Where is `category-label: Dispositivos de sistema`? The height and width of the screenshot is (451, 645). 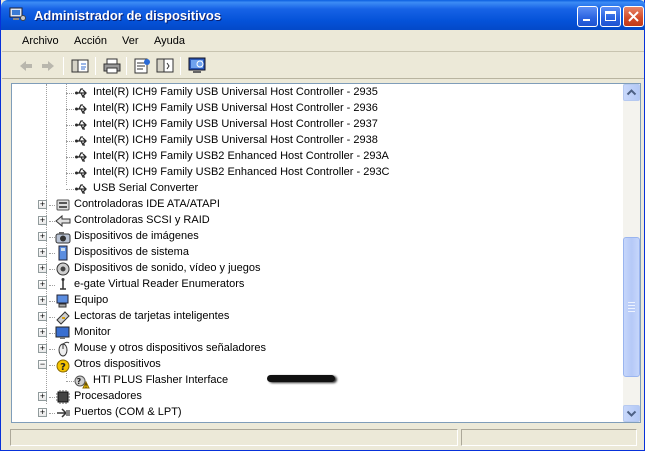 category-label: Dispositivos de sistema is located at coordinates (131, 252).